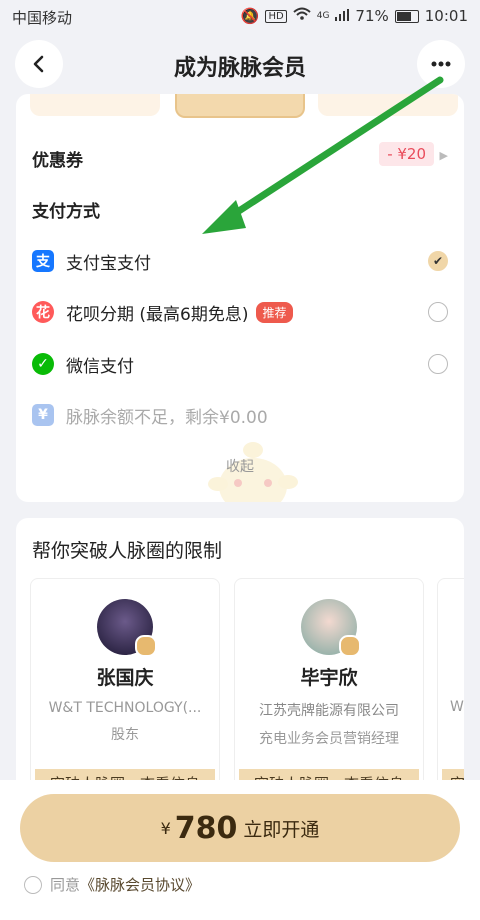 The width and height of the screenshot is (480, 920). I want to click on huabei-icon: 花, so click(43, 312).